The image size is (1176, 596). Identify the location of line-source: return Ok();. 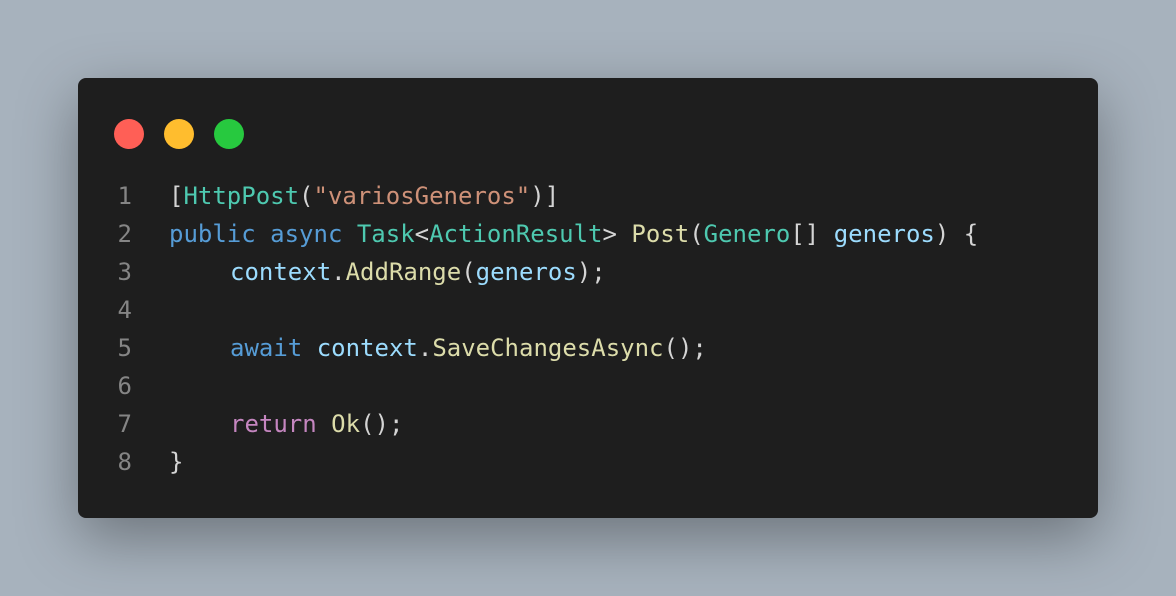
(286, 424).